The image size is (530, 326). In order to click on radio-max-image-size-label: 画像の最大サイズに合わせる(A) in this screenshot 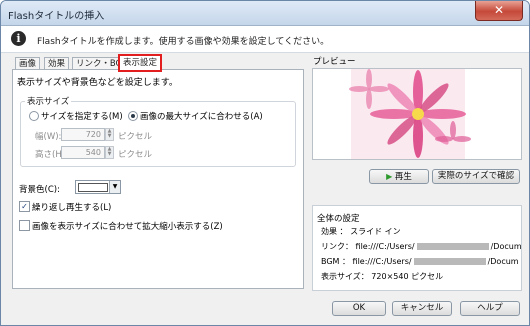, I will do `click(201, 116)`.